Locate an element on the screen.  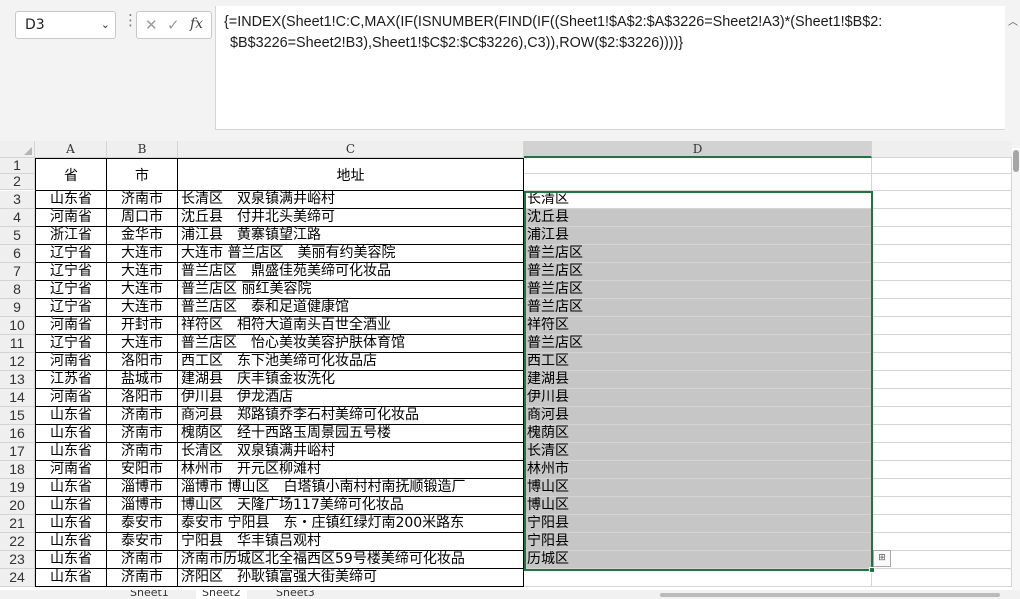
sheet-tab-1: Sheet1 is located at coordinates (149, 594).